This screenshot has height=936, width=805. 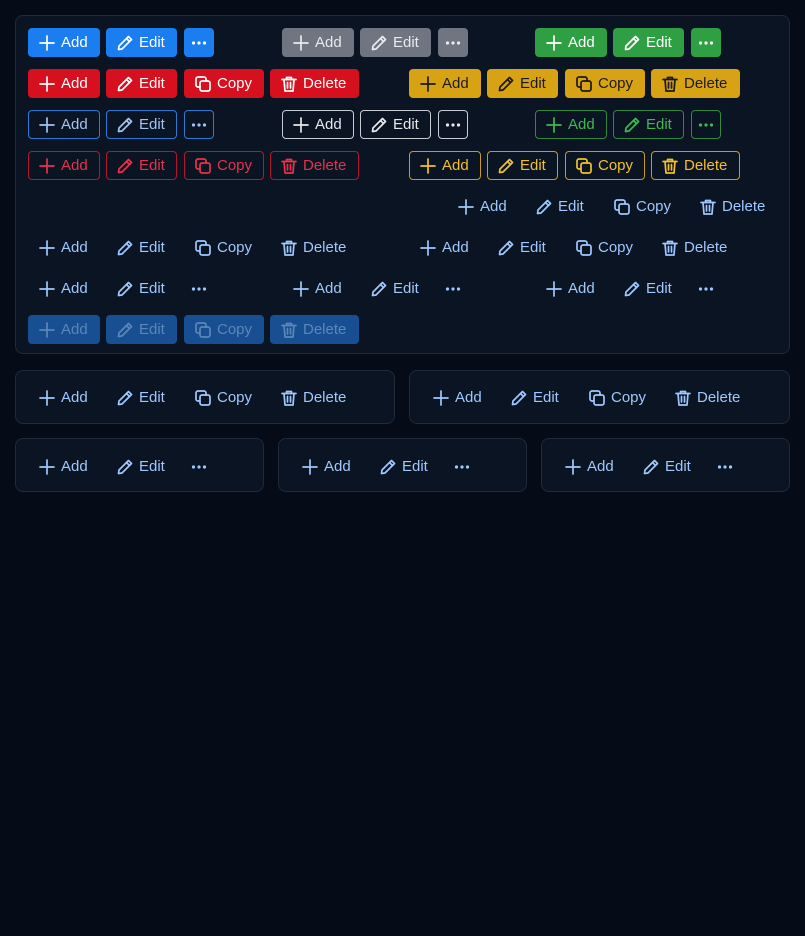 I want to click on ghost-more-group-3-edit-button: Edit, so click(x=648, y=288).